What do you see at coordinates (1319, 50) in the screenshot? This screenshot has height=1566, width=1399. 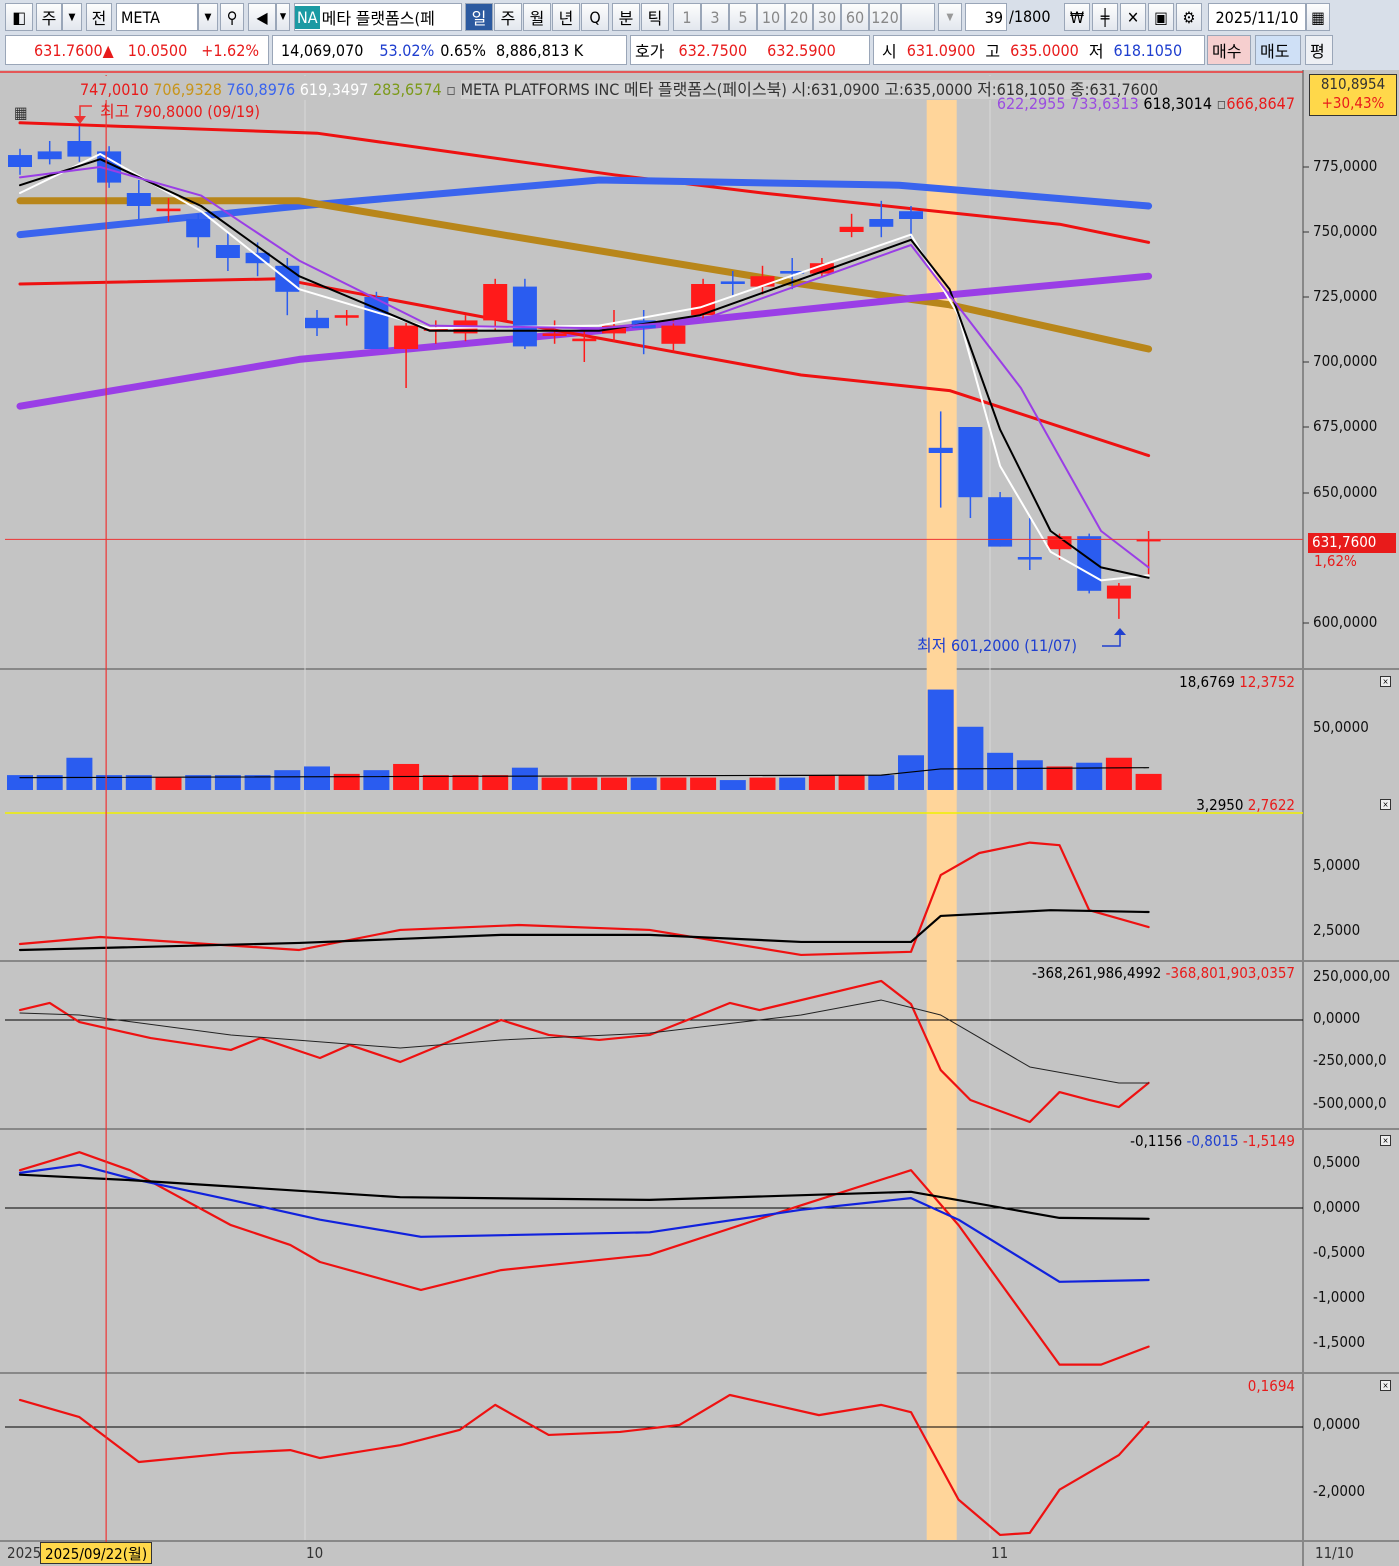 I see `avg-button: 평` at bounding box center [1319, 50].